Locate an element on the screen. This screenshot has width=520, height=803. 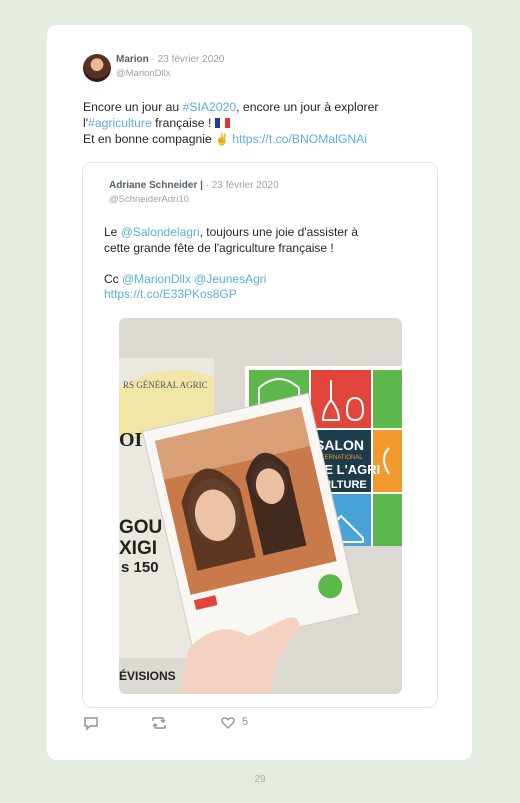
victory-hand-icon: ✌ is located at coordinates (222, 140).